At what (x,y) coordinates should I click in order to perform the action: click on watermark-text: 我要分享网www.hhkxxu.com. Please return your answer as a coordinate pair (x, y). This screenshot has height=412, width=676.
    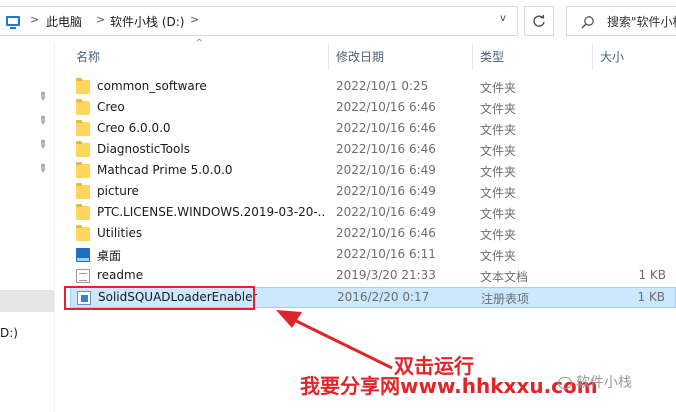
    Looking at the image, I should click on (449, 386).